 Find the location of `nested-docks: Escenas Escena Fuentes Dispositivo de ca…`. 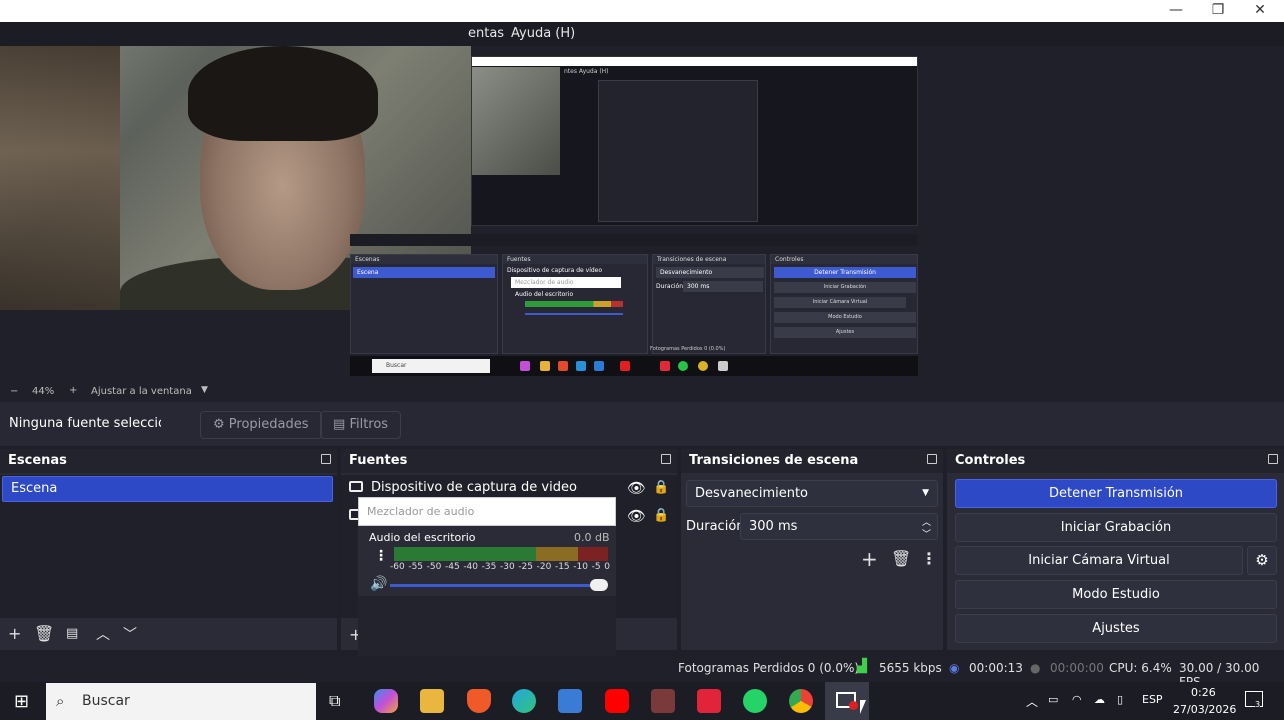

nested-docks: Escenas Escena Fuentes Dispositivo de ca… is located at coordinates (634, 304).